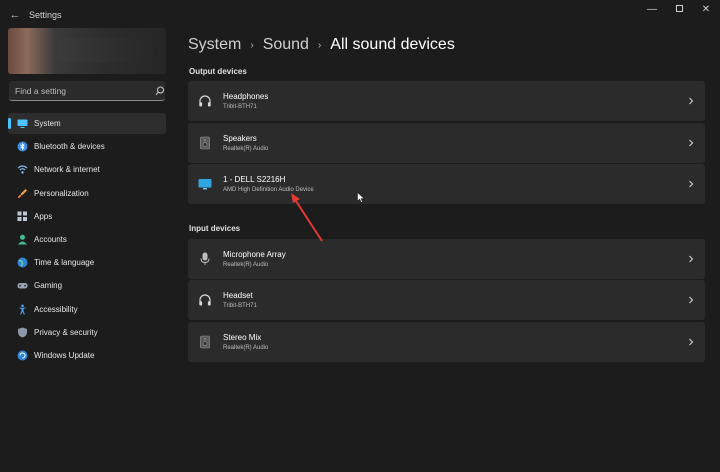  I want to click on device-name: Microphone Array, so click(254, 254).